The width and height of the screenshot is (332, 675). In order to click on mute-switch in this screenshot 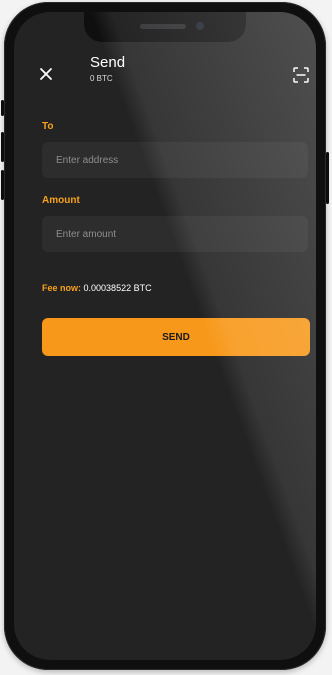, I will do `click(2, 108)`.